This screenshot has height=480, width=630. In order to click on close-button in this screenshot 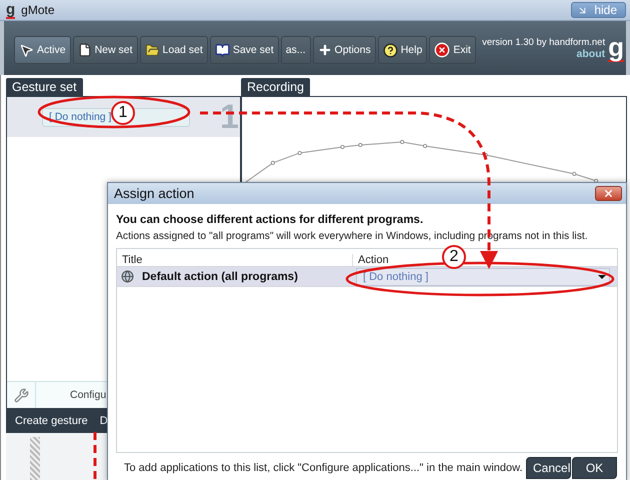, I will do `click(608, 193)`.